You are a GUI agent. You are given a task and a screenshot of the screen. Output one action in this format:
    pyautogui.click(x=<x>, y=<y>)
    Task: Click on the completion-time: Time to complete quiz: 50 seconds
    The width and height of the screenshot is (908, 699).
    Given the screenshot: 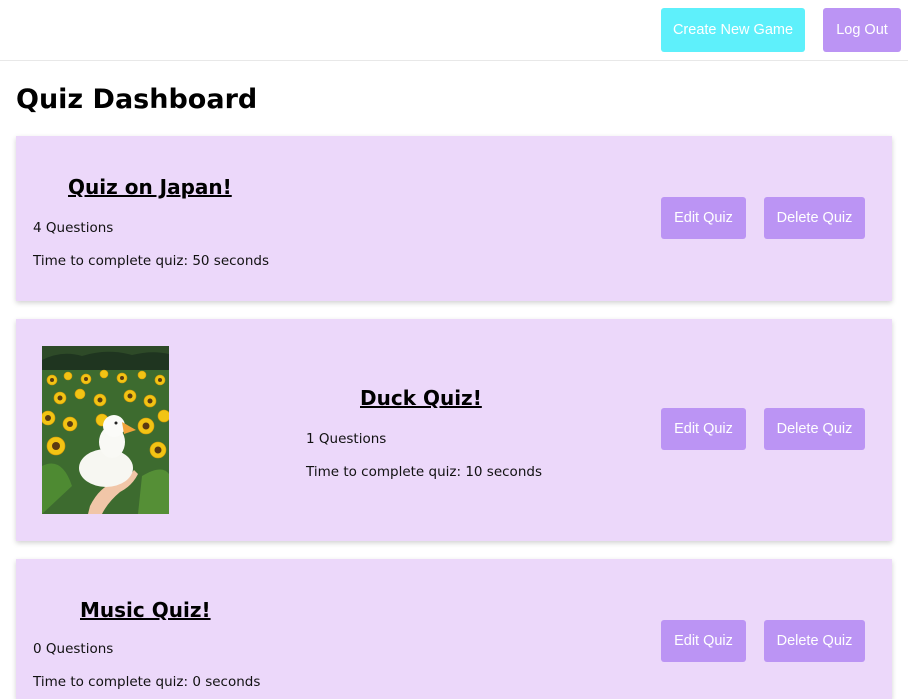 What is the action you would take?
    pyautogui.click(x=151, y=261)
    